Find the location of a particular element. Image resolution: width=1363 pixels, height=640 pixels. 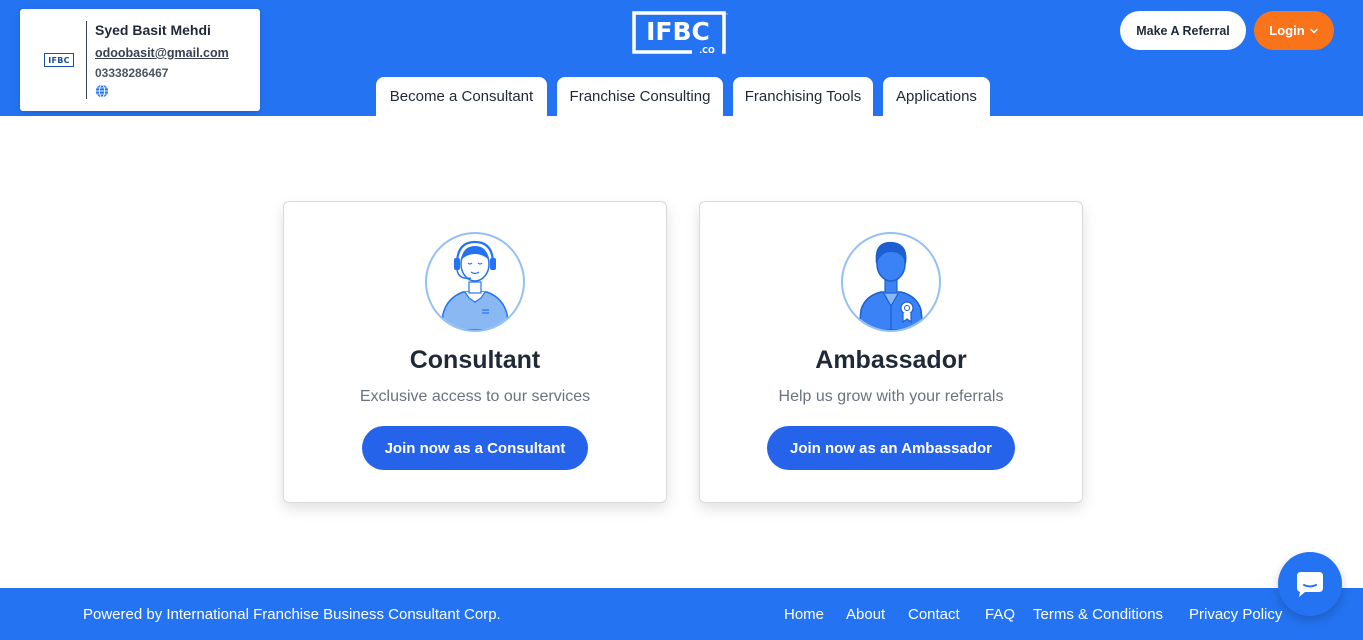

profile-phone: 03338286467 is located at coordinates (132, 73).